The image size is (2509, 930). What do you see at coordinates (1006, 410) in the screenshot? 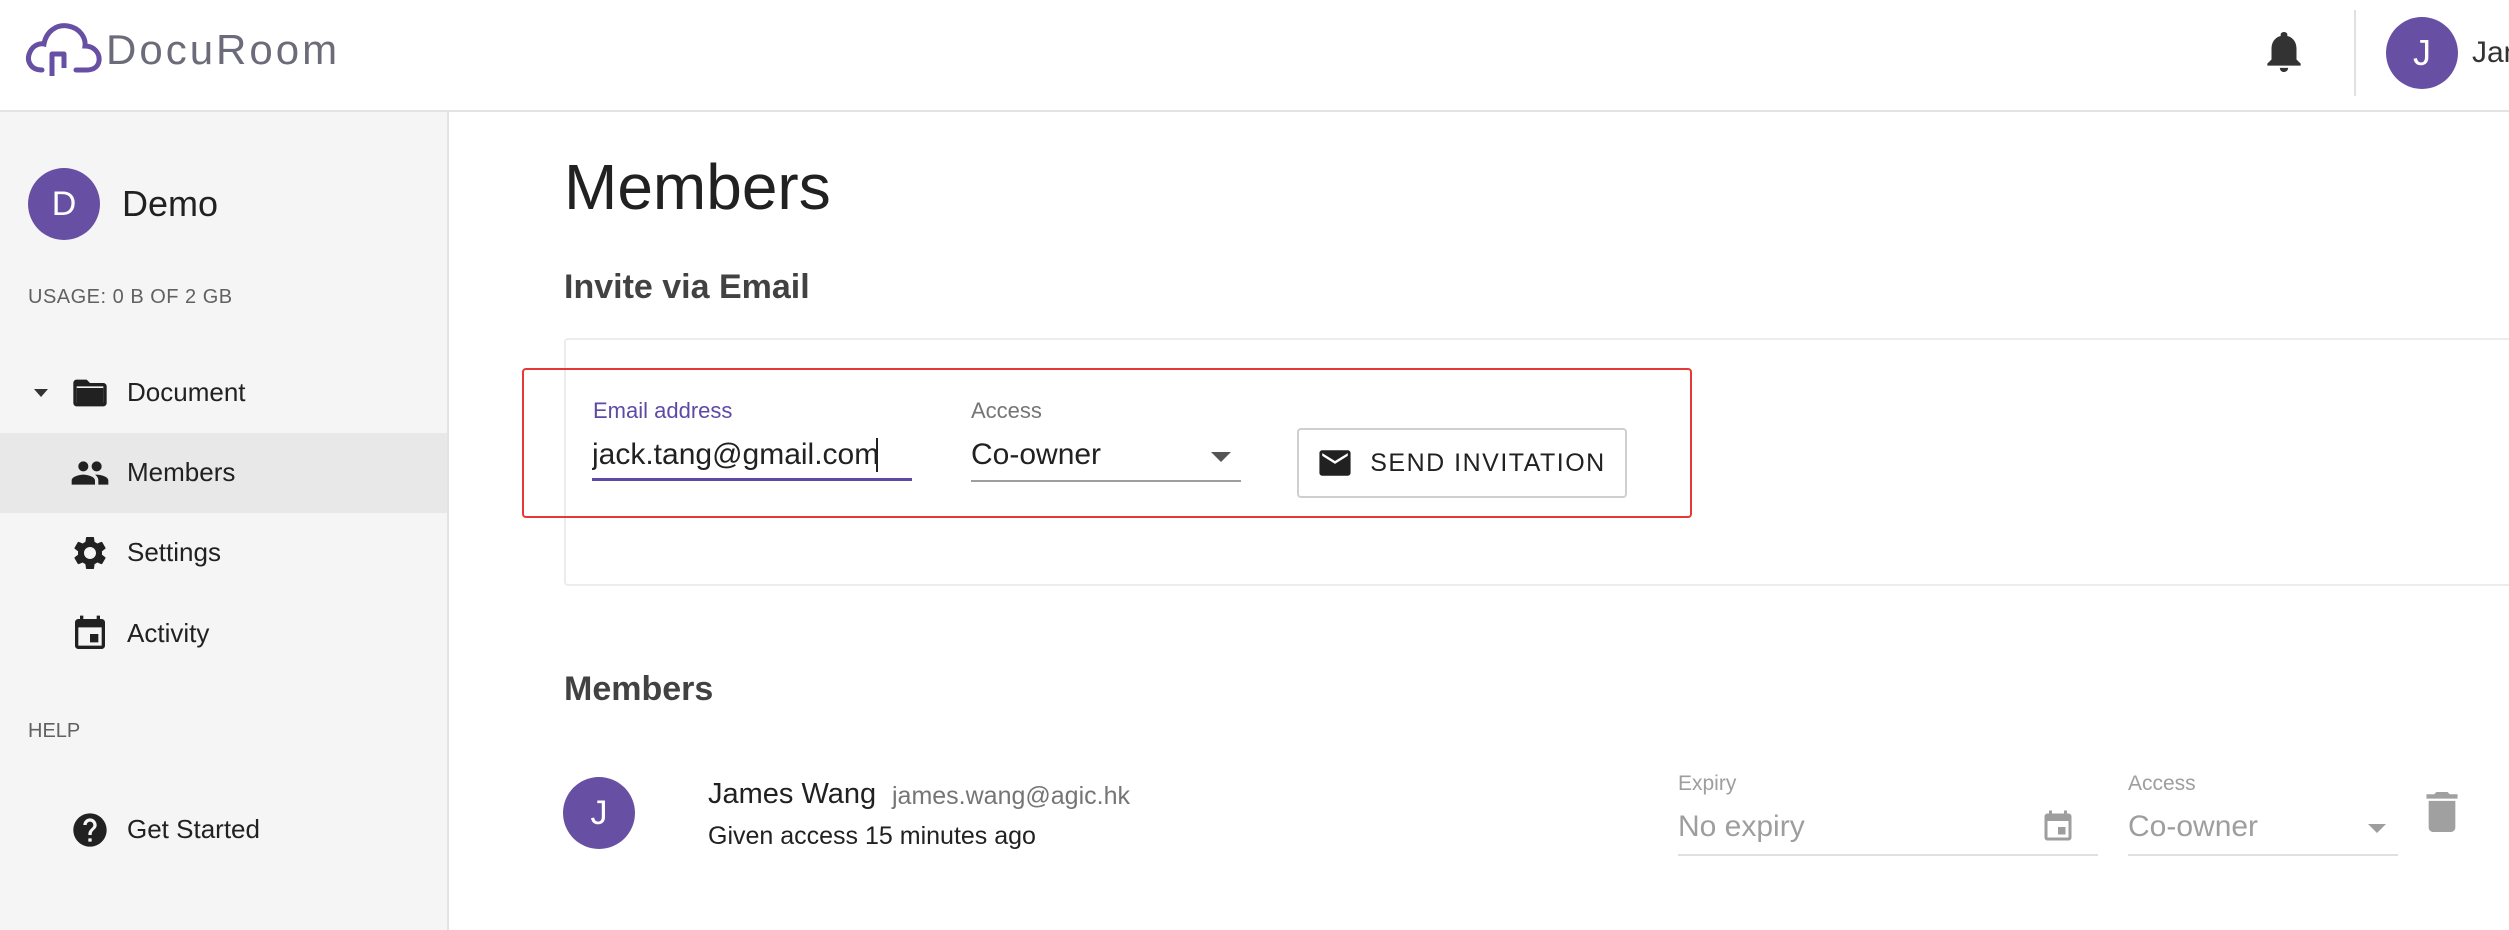
I see `access-select-label: Access` at bounding box center [1006, 410].